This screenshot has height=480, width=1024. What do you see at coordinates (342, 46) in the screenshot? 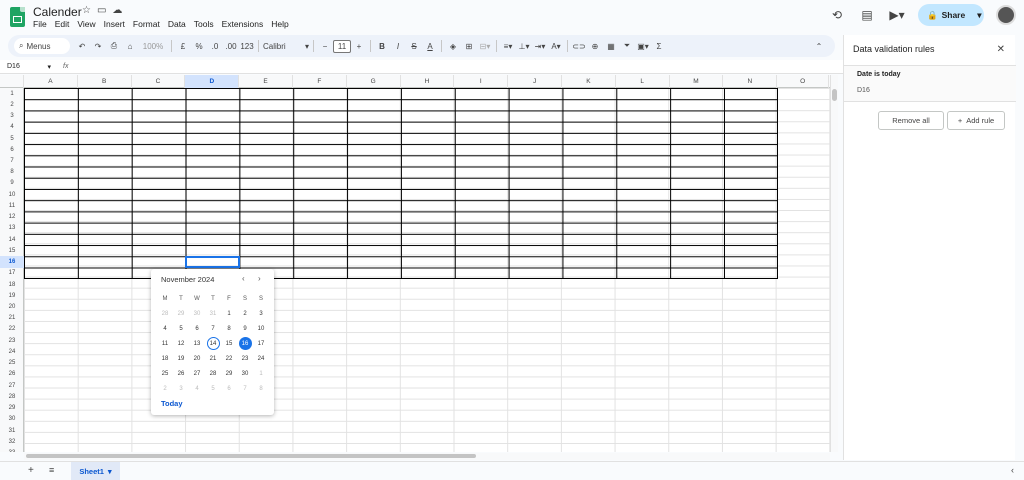
I see `font-size-input: 11` at bounding box center [342, 46].